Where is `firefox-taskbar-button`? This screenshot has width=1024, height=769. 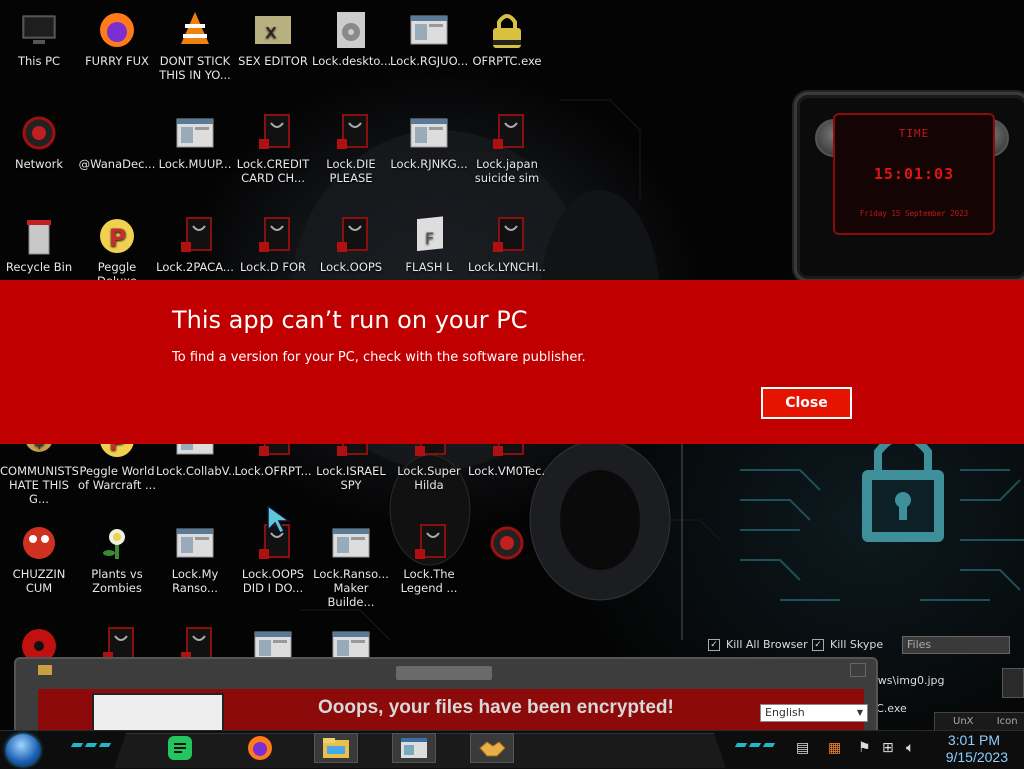 firefox-taskbar-button is located at coordinates (260, 748).